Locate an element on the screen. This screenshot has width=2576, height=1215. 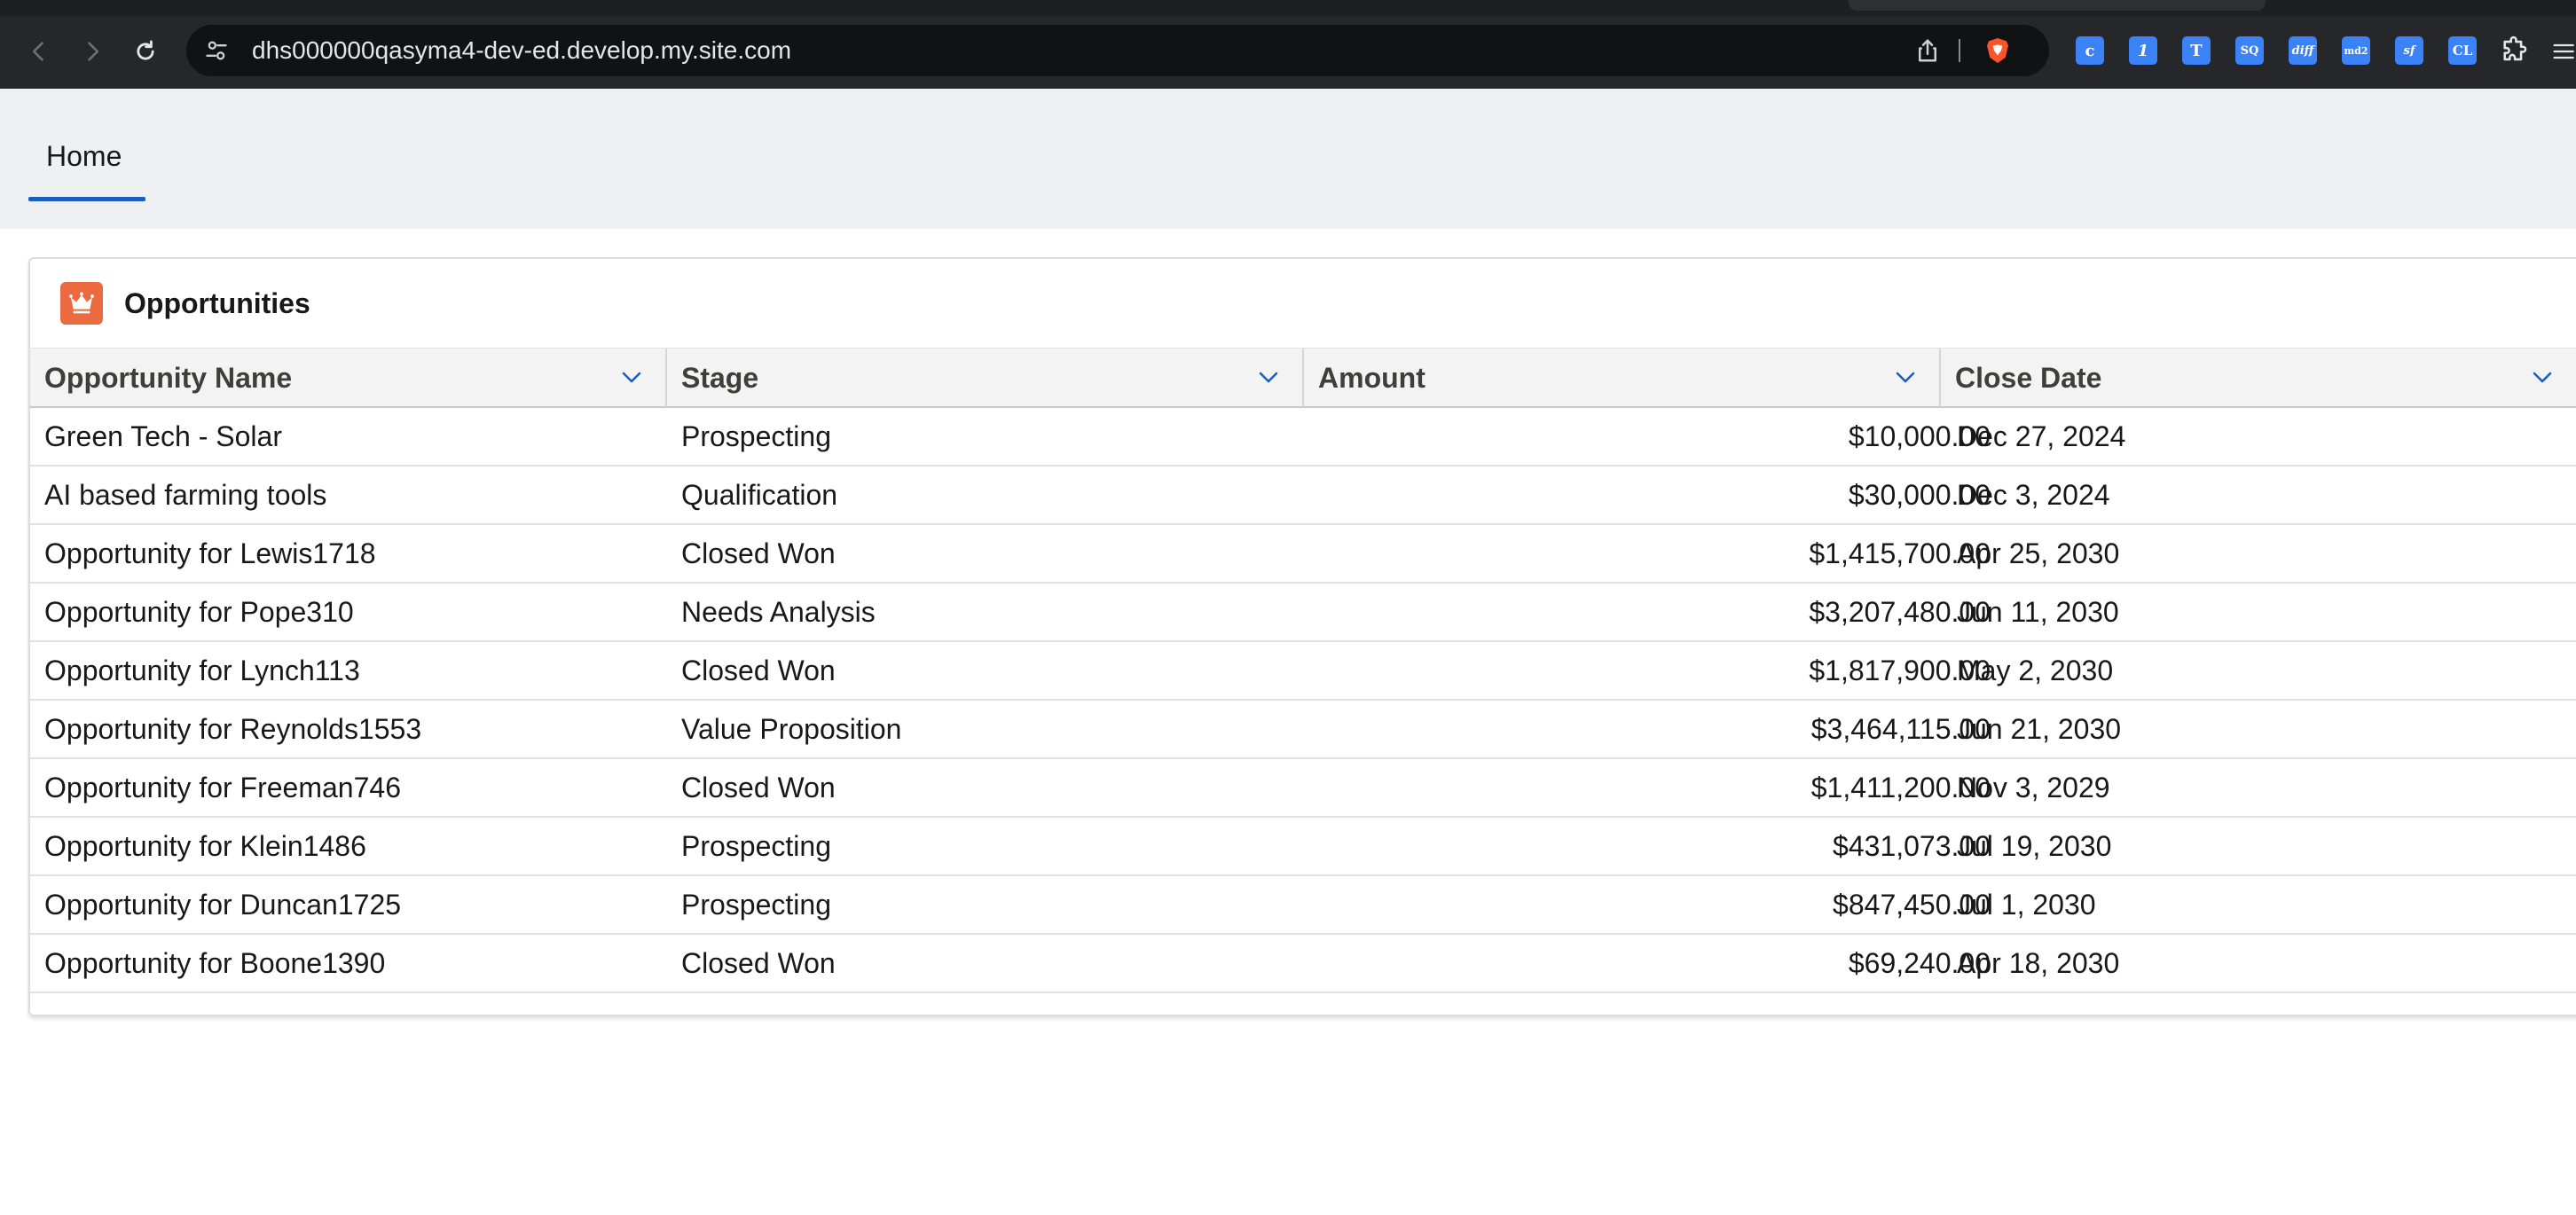
stage-cell: Value Proposition is located at coordinates (791, 729).